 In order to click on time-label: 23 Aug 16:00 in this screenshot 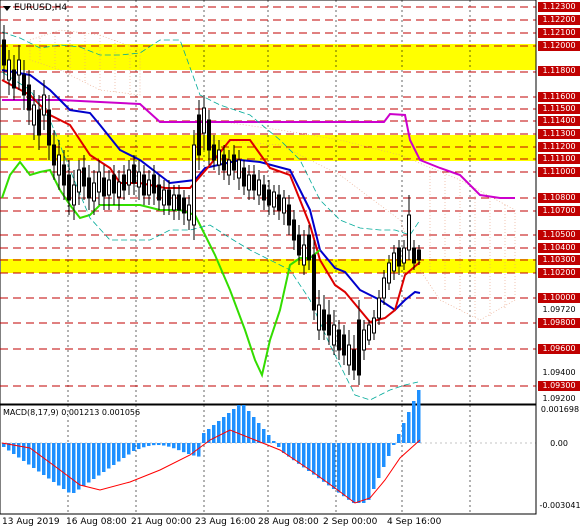, I will do `click(225, 522)`.